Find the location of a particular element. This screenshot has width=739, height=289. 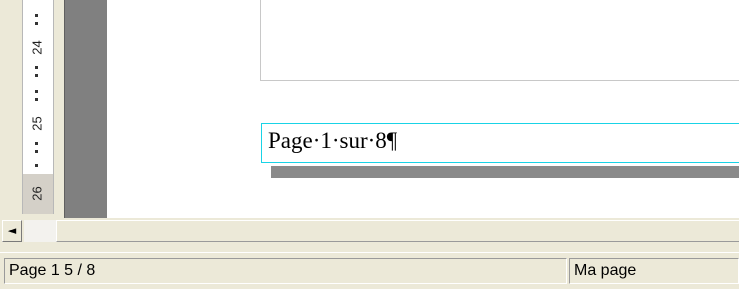

status-bar: Page 1 5 / 8 Ma page is located at coordinates (369, 270).